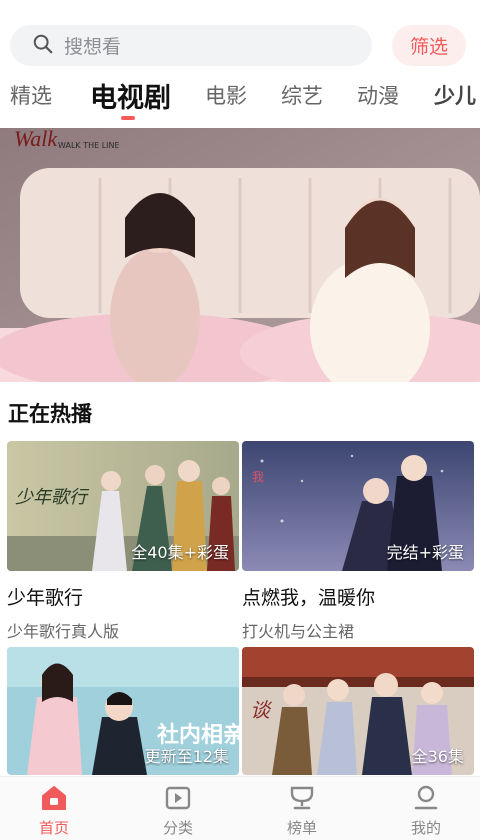 The image size is (480, 840). I want to click on svg-text: Walk, so click(36, 139).